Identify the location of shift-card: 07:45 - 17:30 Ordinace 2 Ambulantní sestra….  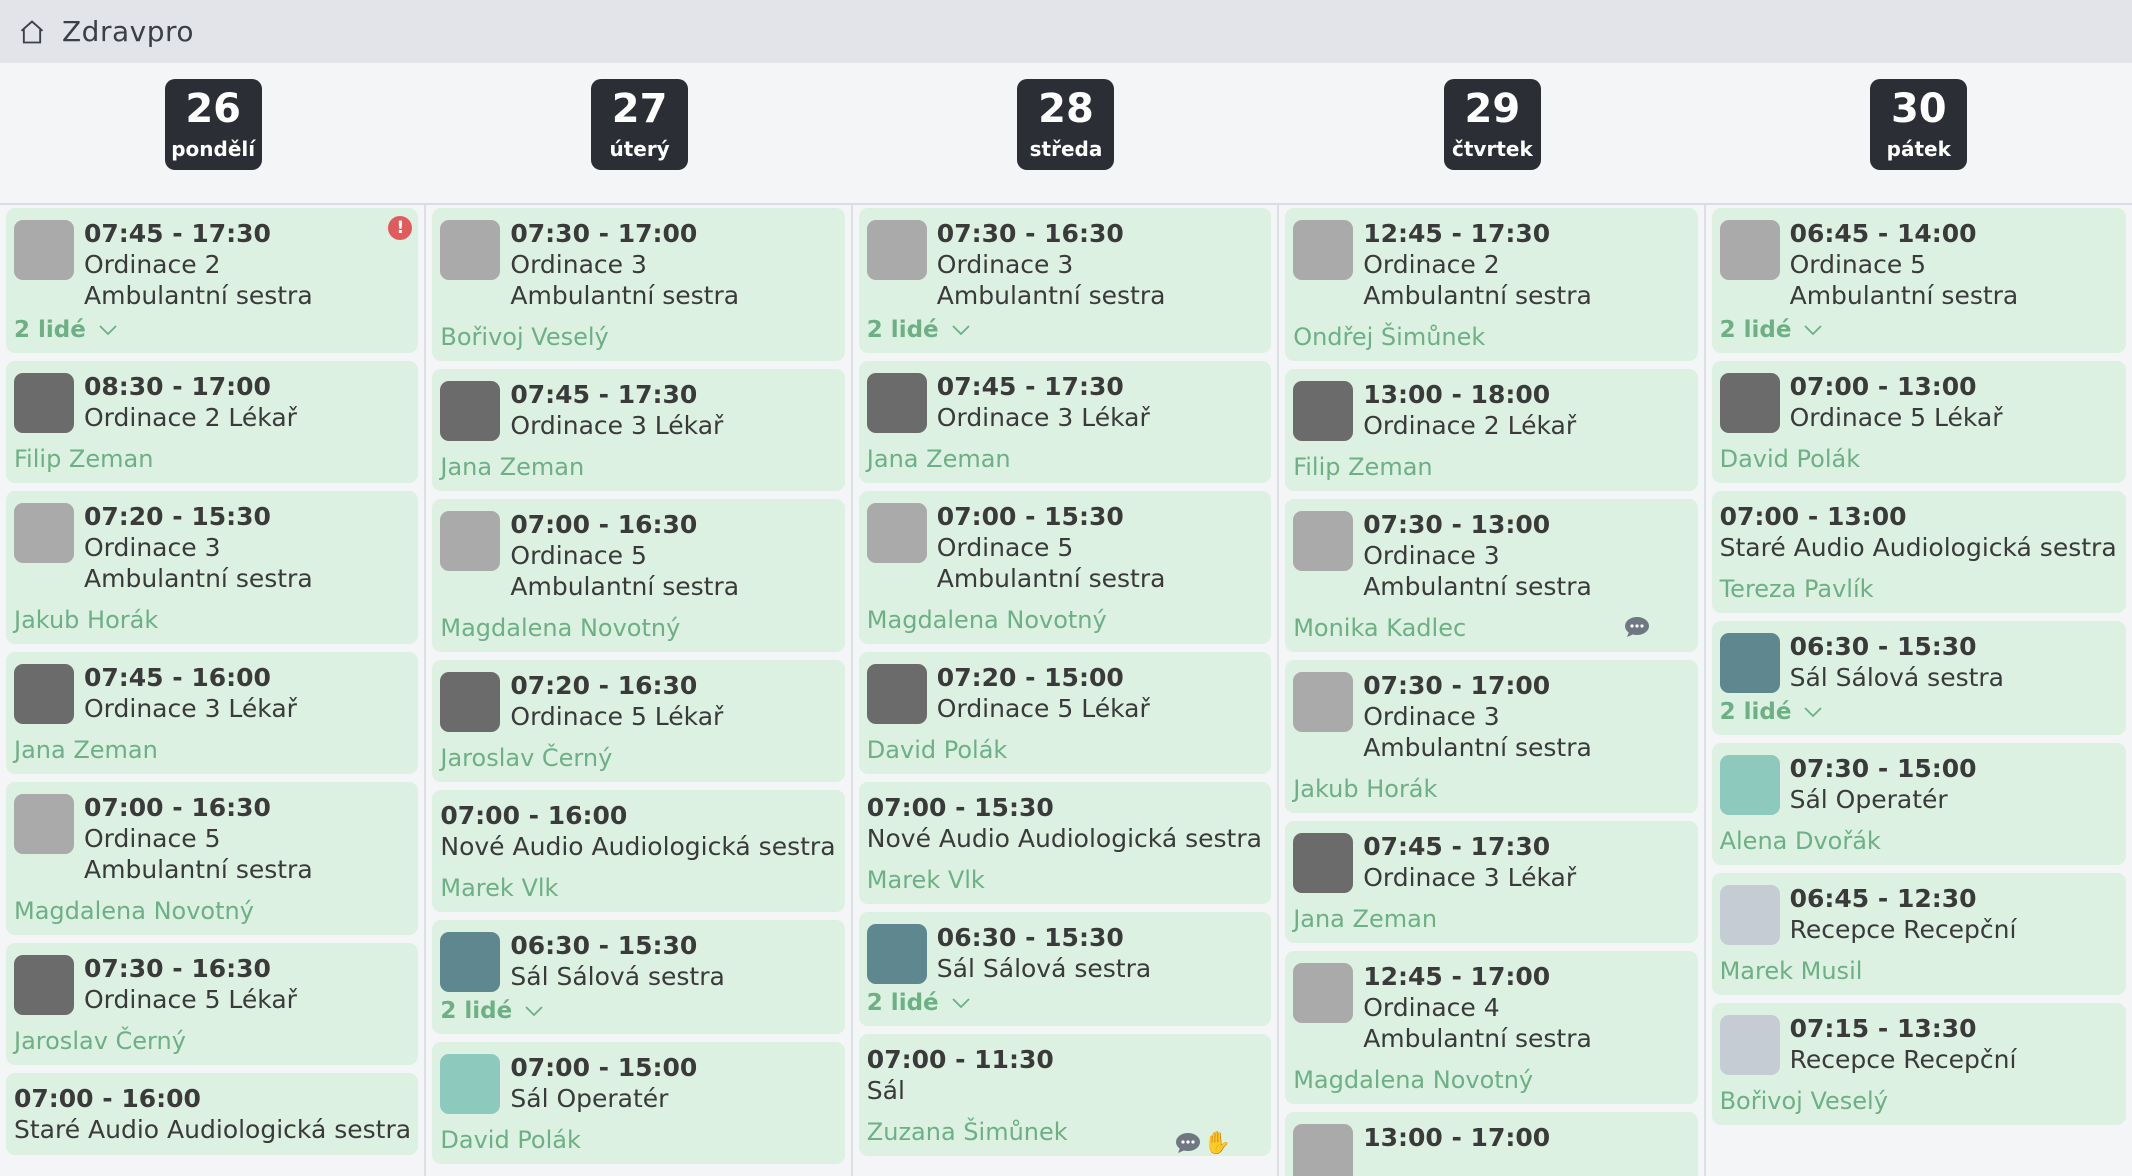
(212, 280).